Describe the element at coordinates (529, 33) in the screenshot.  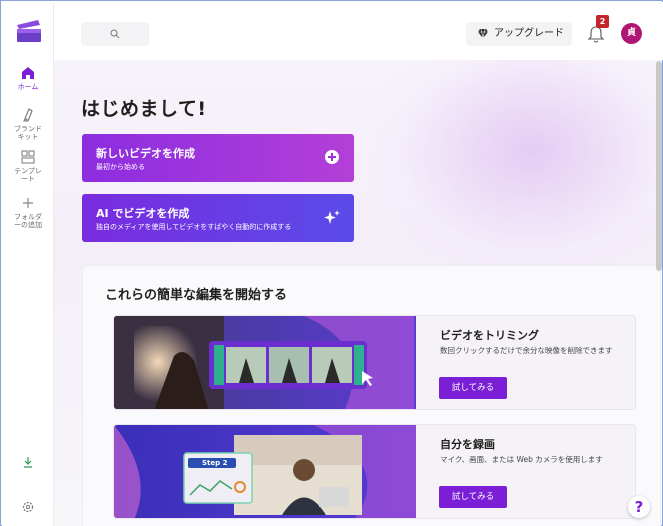
I see `upgrade-label: アップグレード` at that location.